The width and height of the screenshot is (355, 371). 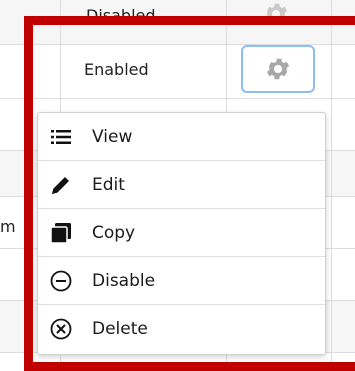 I want to click on menu-item-label: Copy, so click(x=114, y=232).